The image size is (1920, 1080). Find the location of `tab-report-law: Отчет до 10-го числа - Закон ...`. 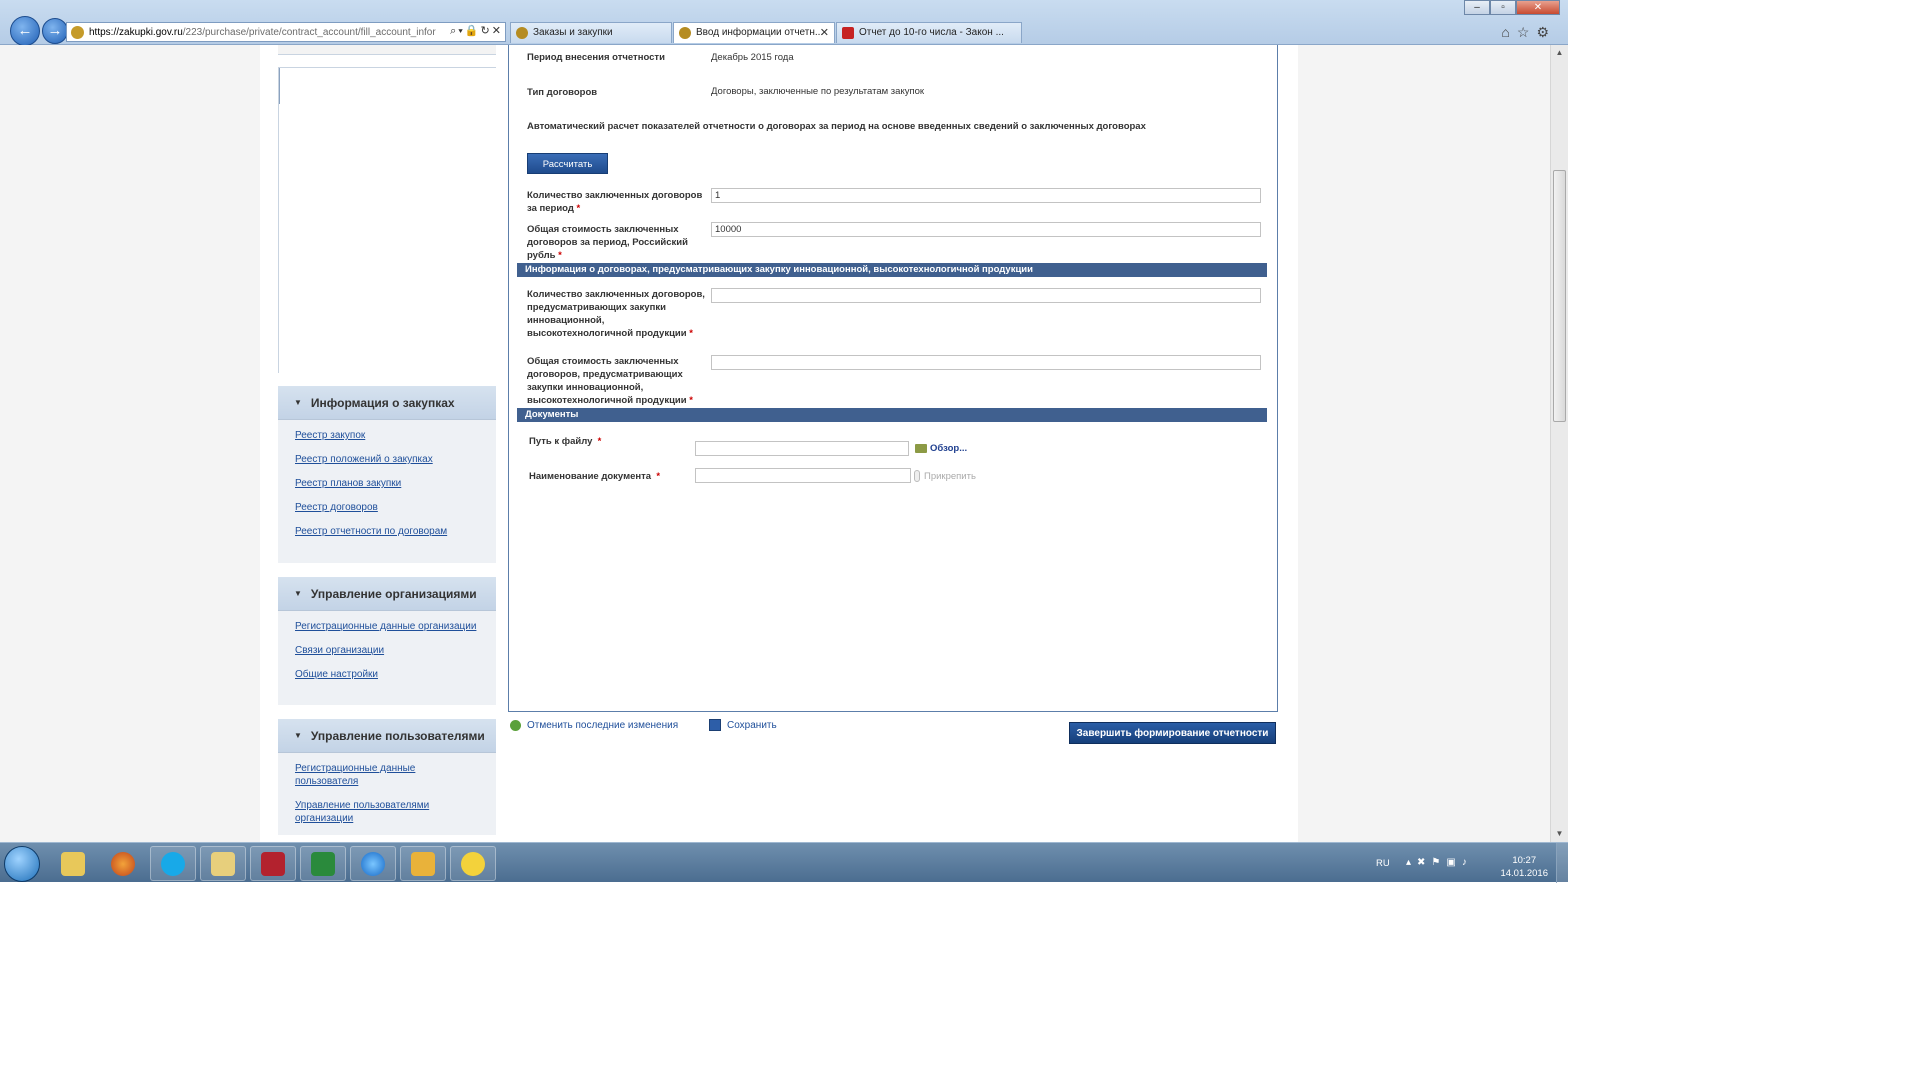

tab-report-law: Отчет до 10-го числа - Закон ... is located at coordinates (929, 32).